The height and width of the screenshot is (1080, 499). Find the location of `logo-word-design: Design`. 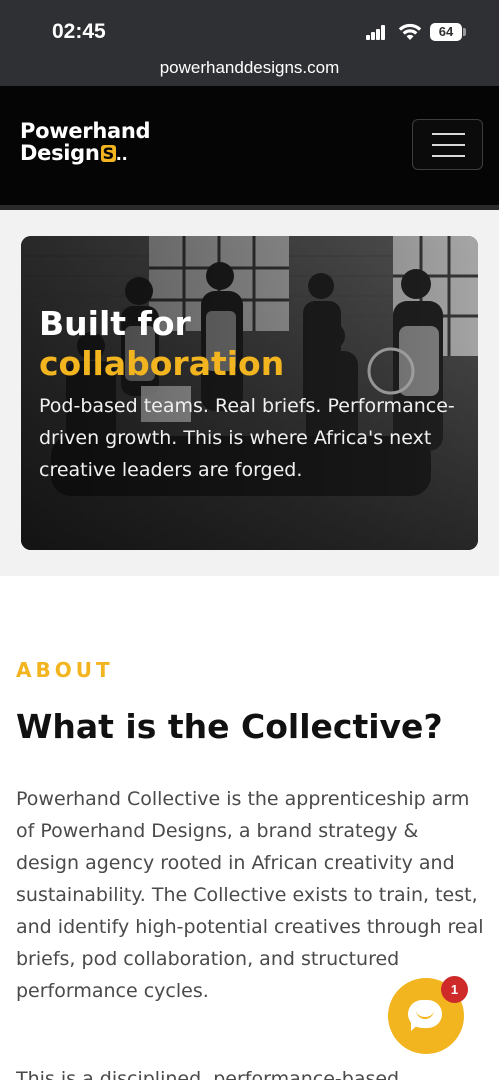

logo-word-design: Design is located at coordinates (60, 153).